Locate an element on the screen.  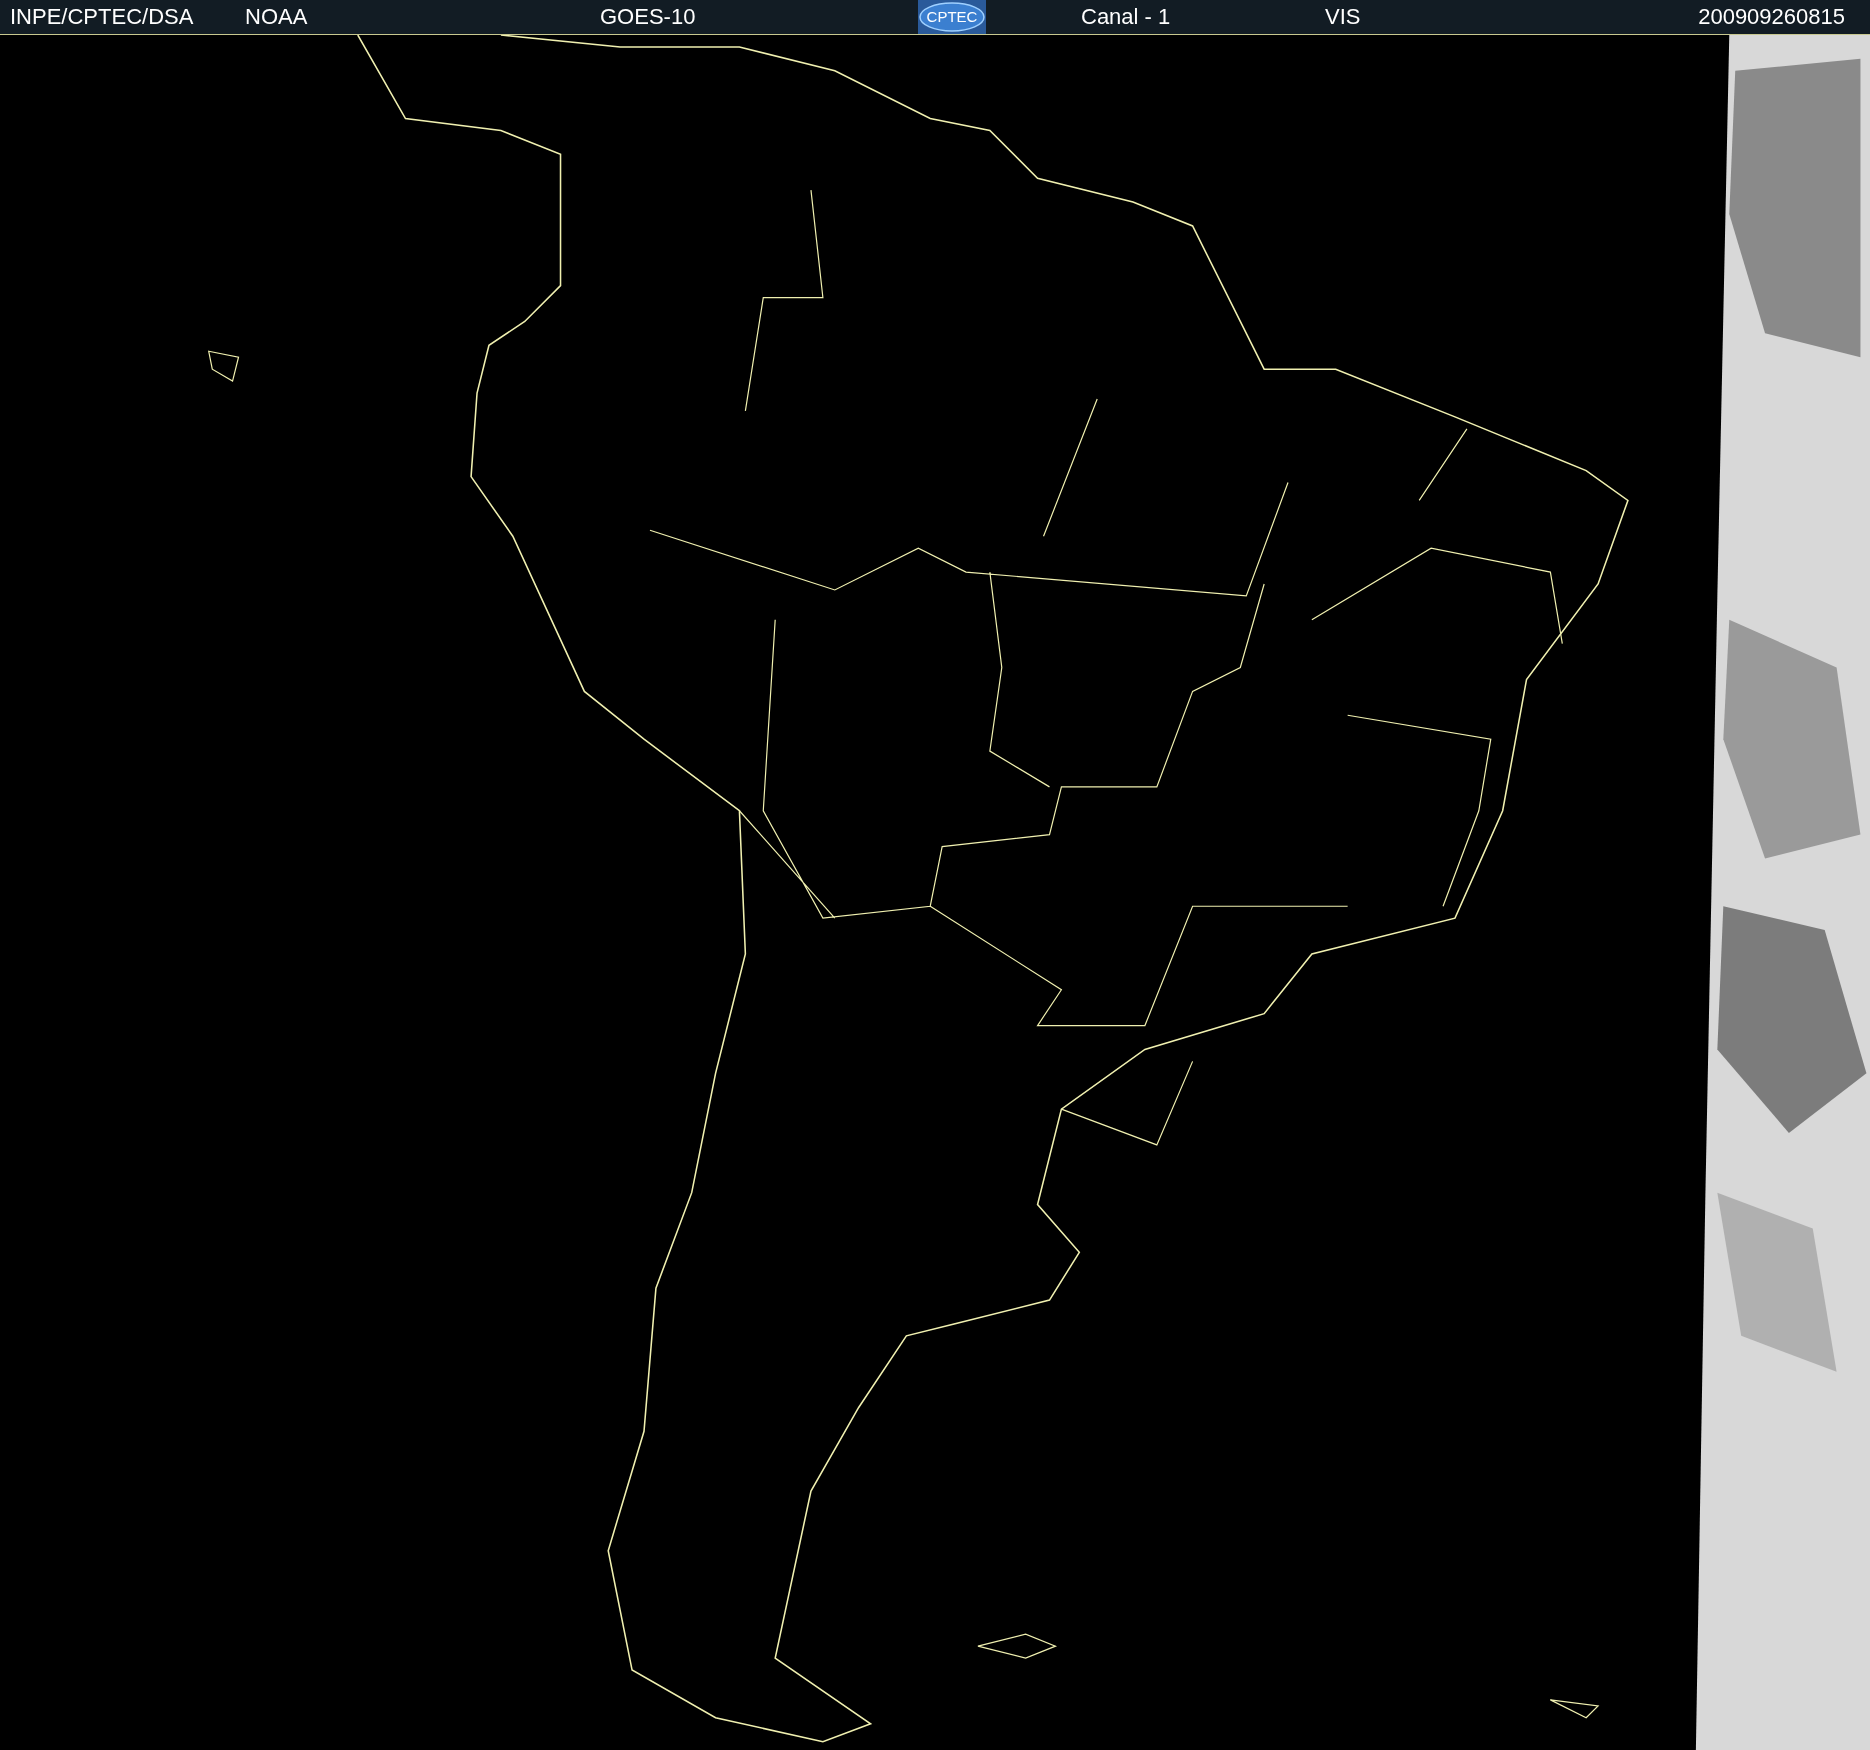
channel-label: Canal - 1 is located at coordinates (1126, 17).